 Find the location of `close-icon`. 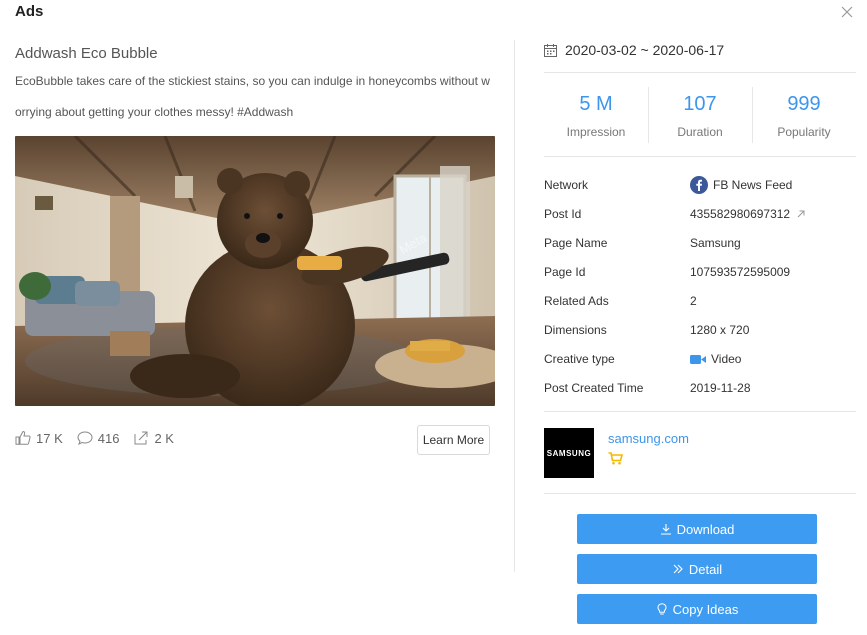

close-icon is located at coordinates (847, 12).